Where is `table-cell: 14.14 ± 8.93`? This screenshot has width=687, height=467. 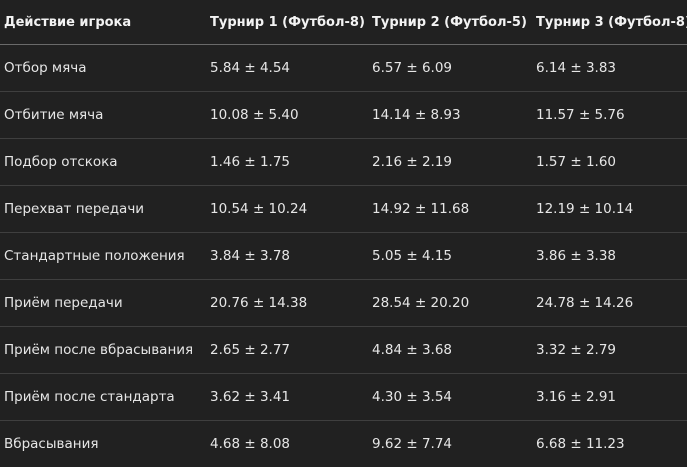
table-cell: 14.14 ± 8.93 is located at coordinates (450, 115).